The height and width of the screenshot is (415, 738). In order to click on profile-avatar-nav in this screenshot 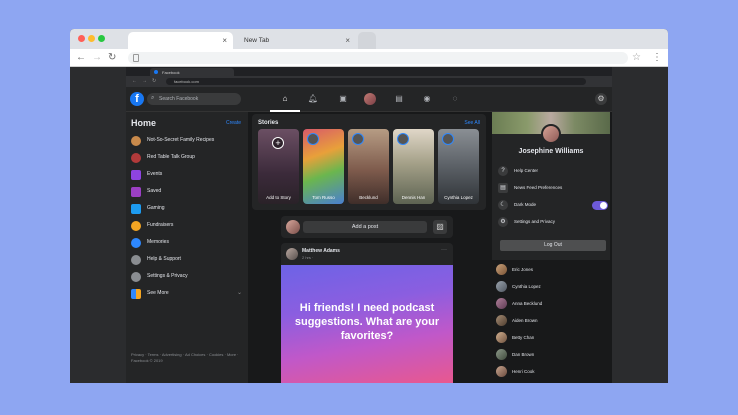, I will do `click(370, 99)`.